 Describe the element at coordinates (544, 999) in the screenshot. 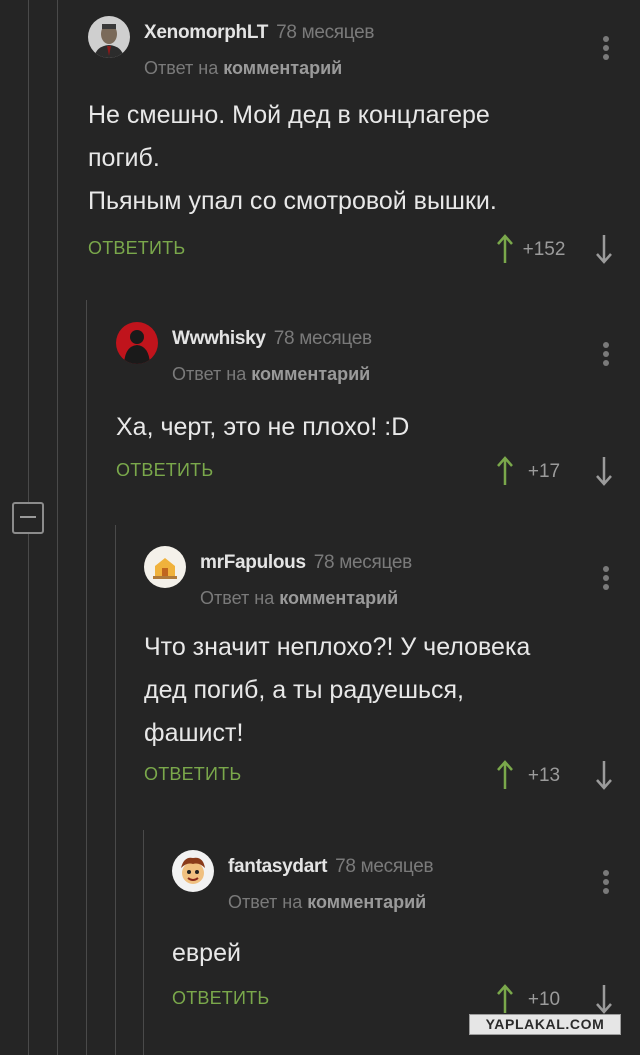

I see `comment-score: +10` at that location.